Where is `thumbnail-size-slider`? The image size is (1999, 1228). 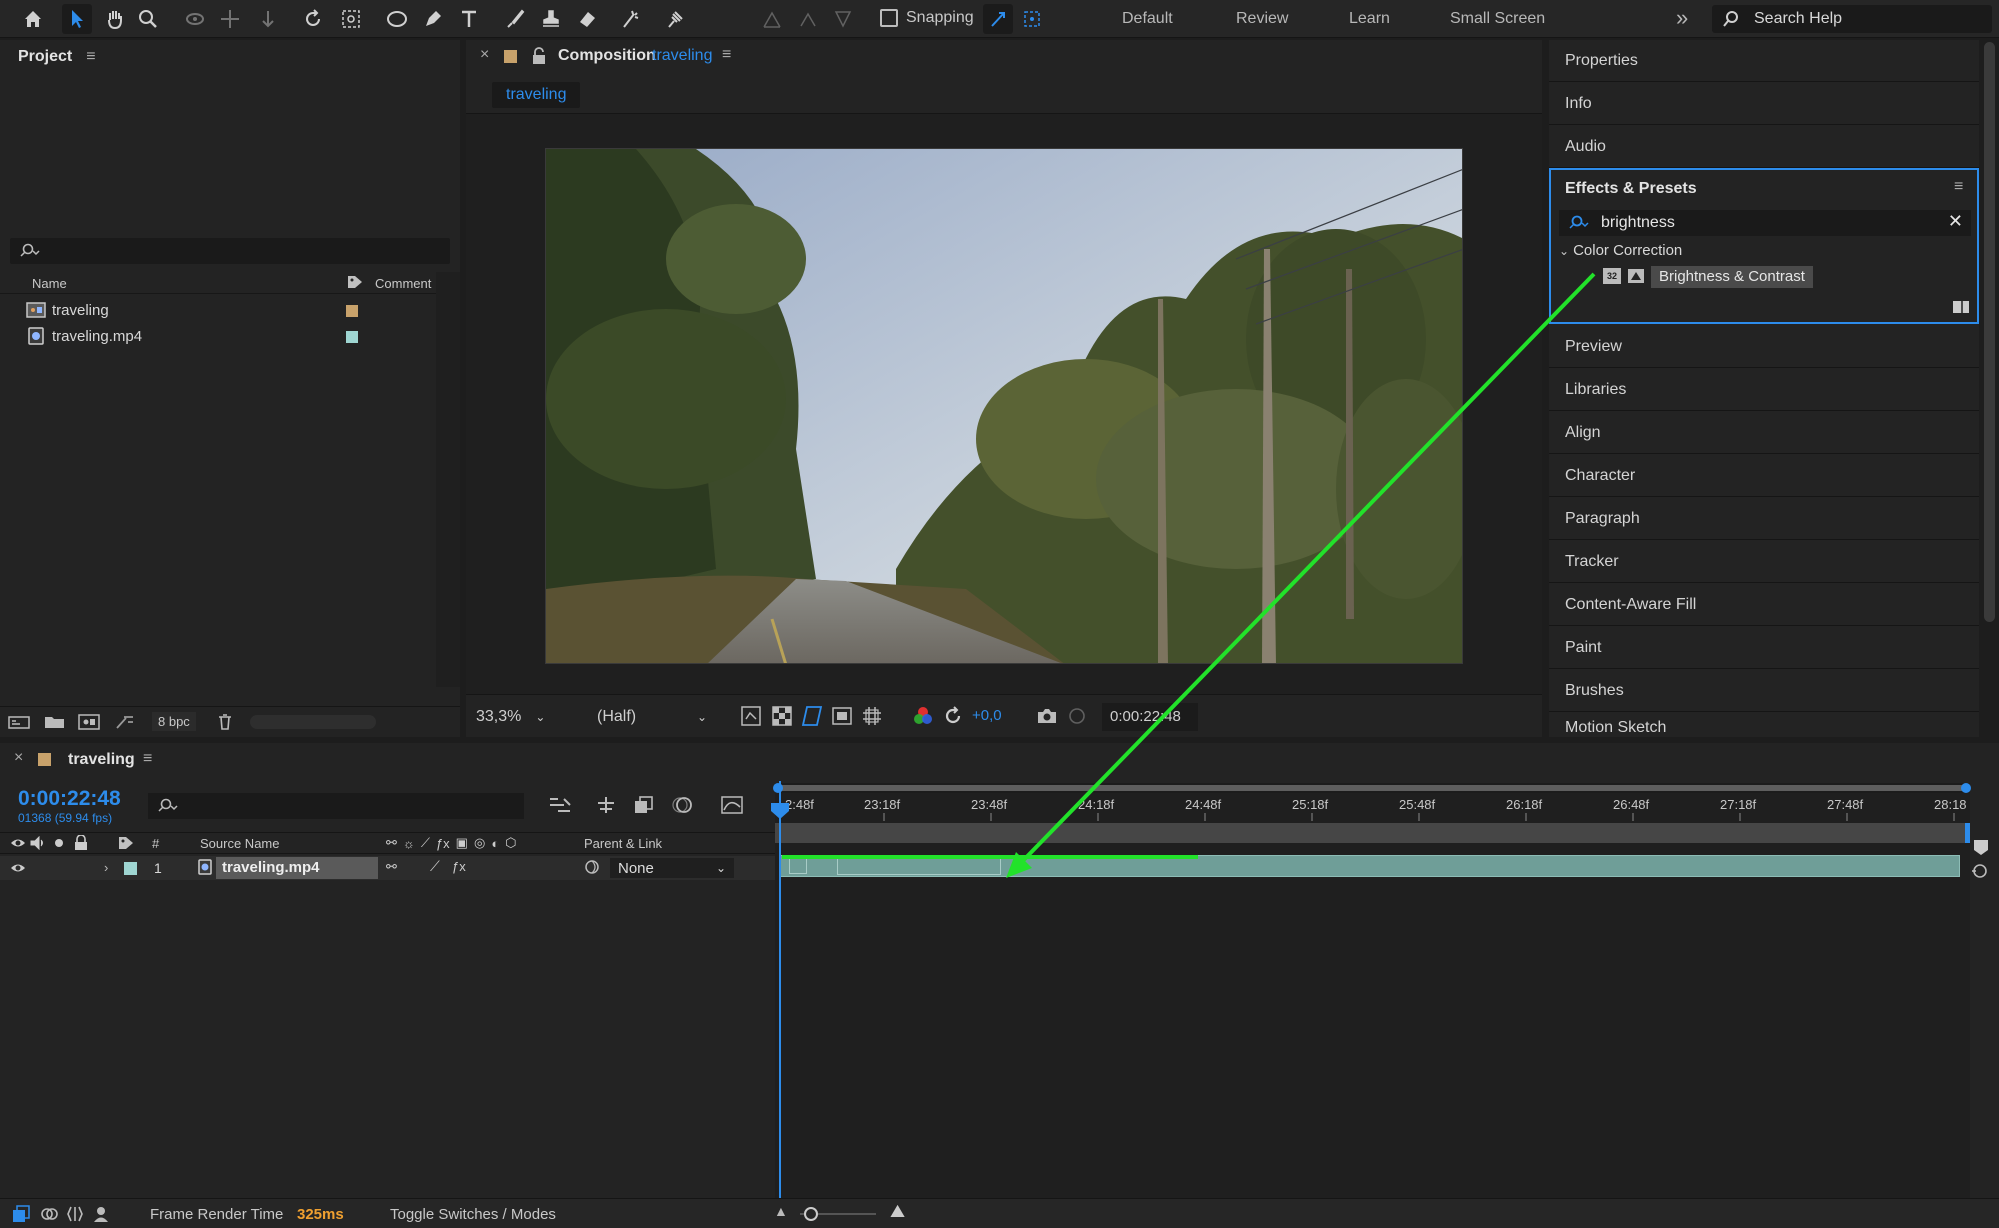 thumbnail-size-slider is located at coordinates (313, 722).